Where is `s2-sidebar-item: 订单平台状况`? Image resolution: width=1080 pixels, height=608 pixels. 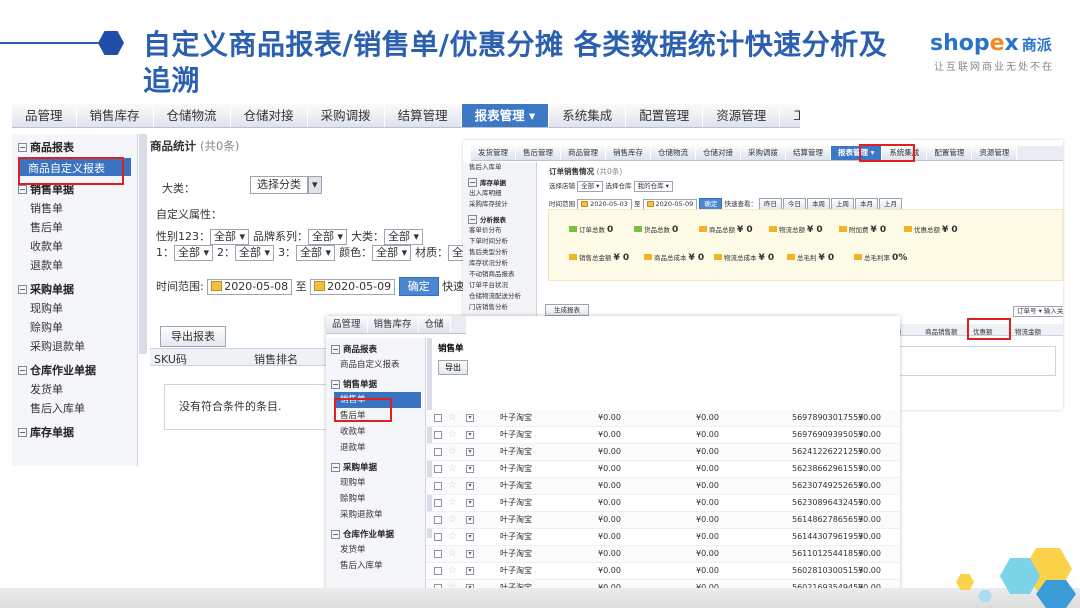 s2-sidebar-item: 订单平台状况 is located at coordinates (499, 285).